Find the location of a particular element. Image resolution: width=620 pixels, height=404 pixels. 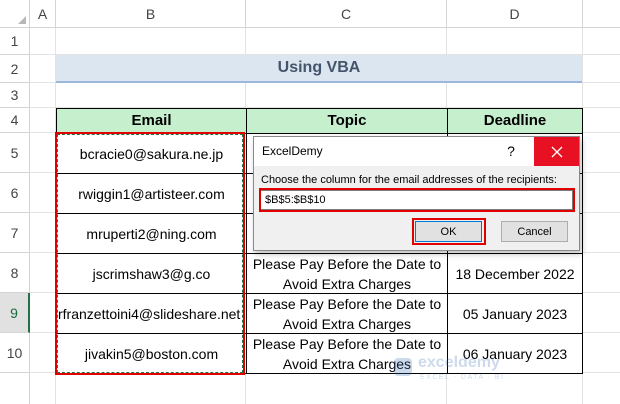

row-header-6: 6 is located at coordinates (15, 193).